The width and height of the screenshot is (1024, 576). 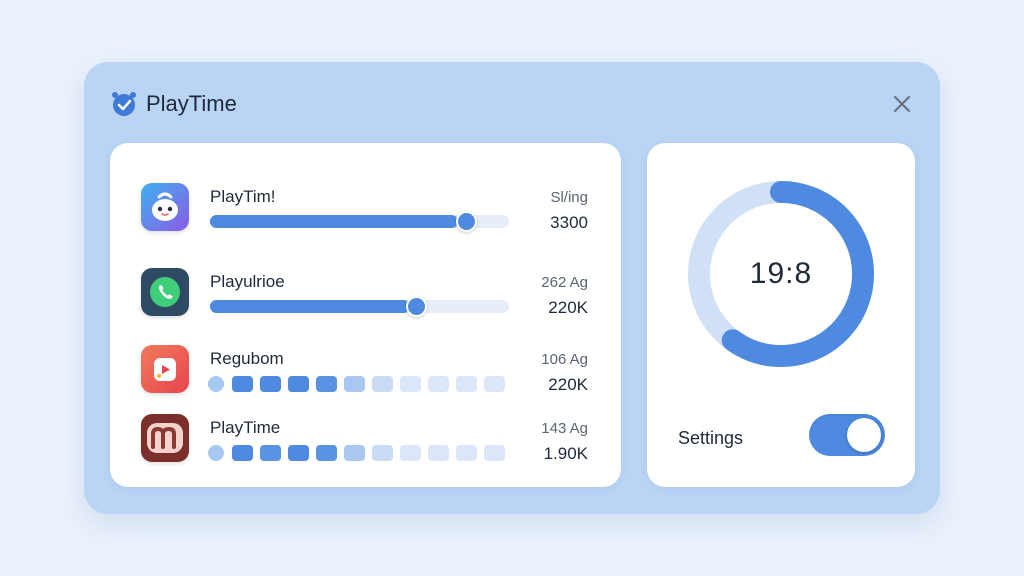 I want to click on m-logo-app-icon, so click(x=165, y=438).